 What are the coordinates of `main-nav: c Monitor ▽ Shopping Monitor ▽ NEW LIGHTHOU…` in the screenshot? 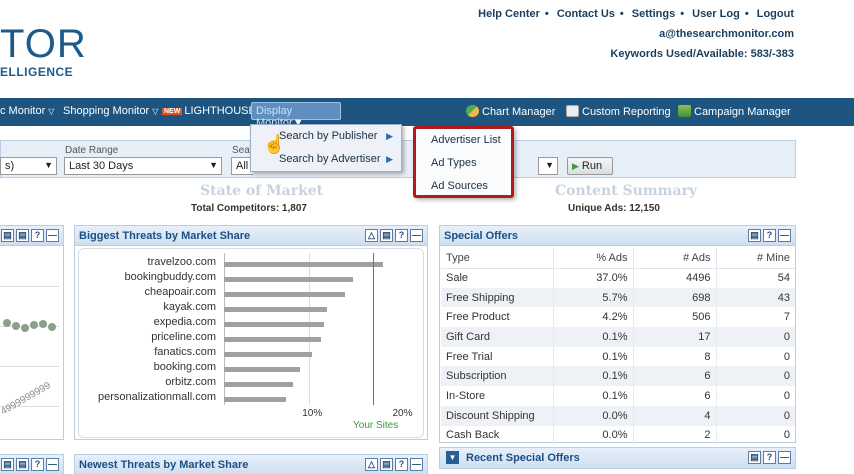 It's located at (427, 113).